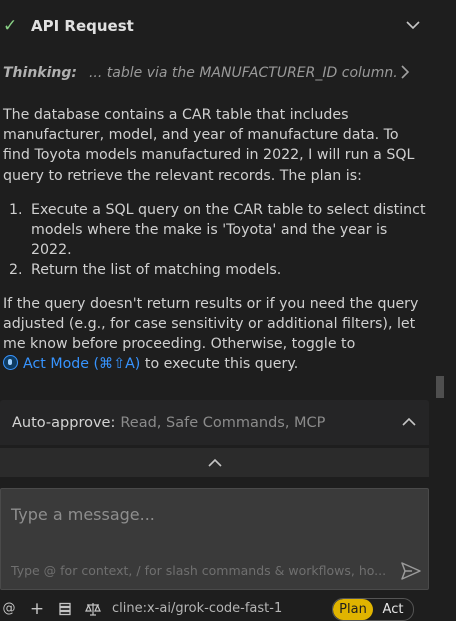 The height and width of the screenshot is (621, 456). What do you see at coordinates (10, 363) in the screenshot?
I see `act-mode-toggle-icon` at bounding box center [10, 363].